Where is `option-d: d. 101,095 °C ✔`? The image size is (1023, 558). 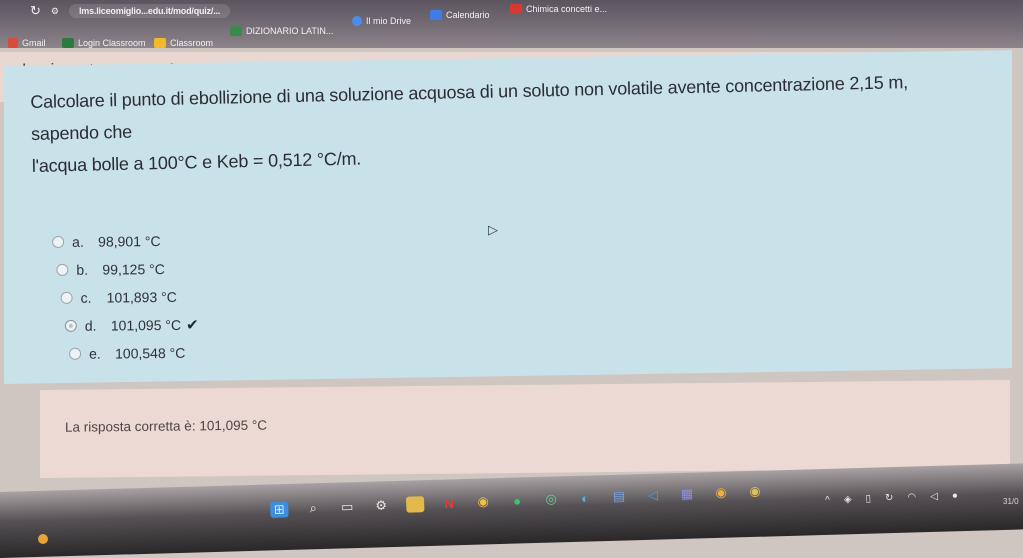
option-d: d. 101,095 °C ✔ is located at coordinates (131, 325).